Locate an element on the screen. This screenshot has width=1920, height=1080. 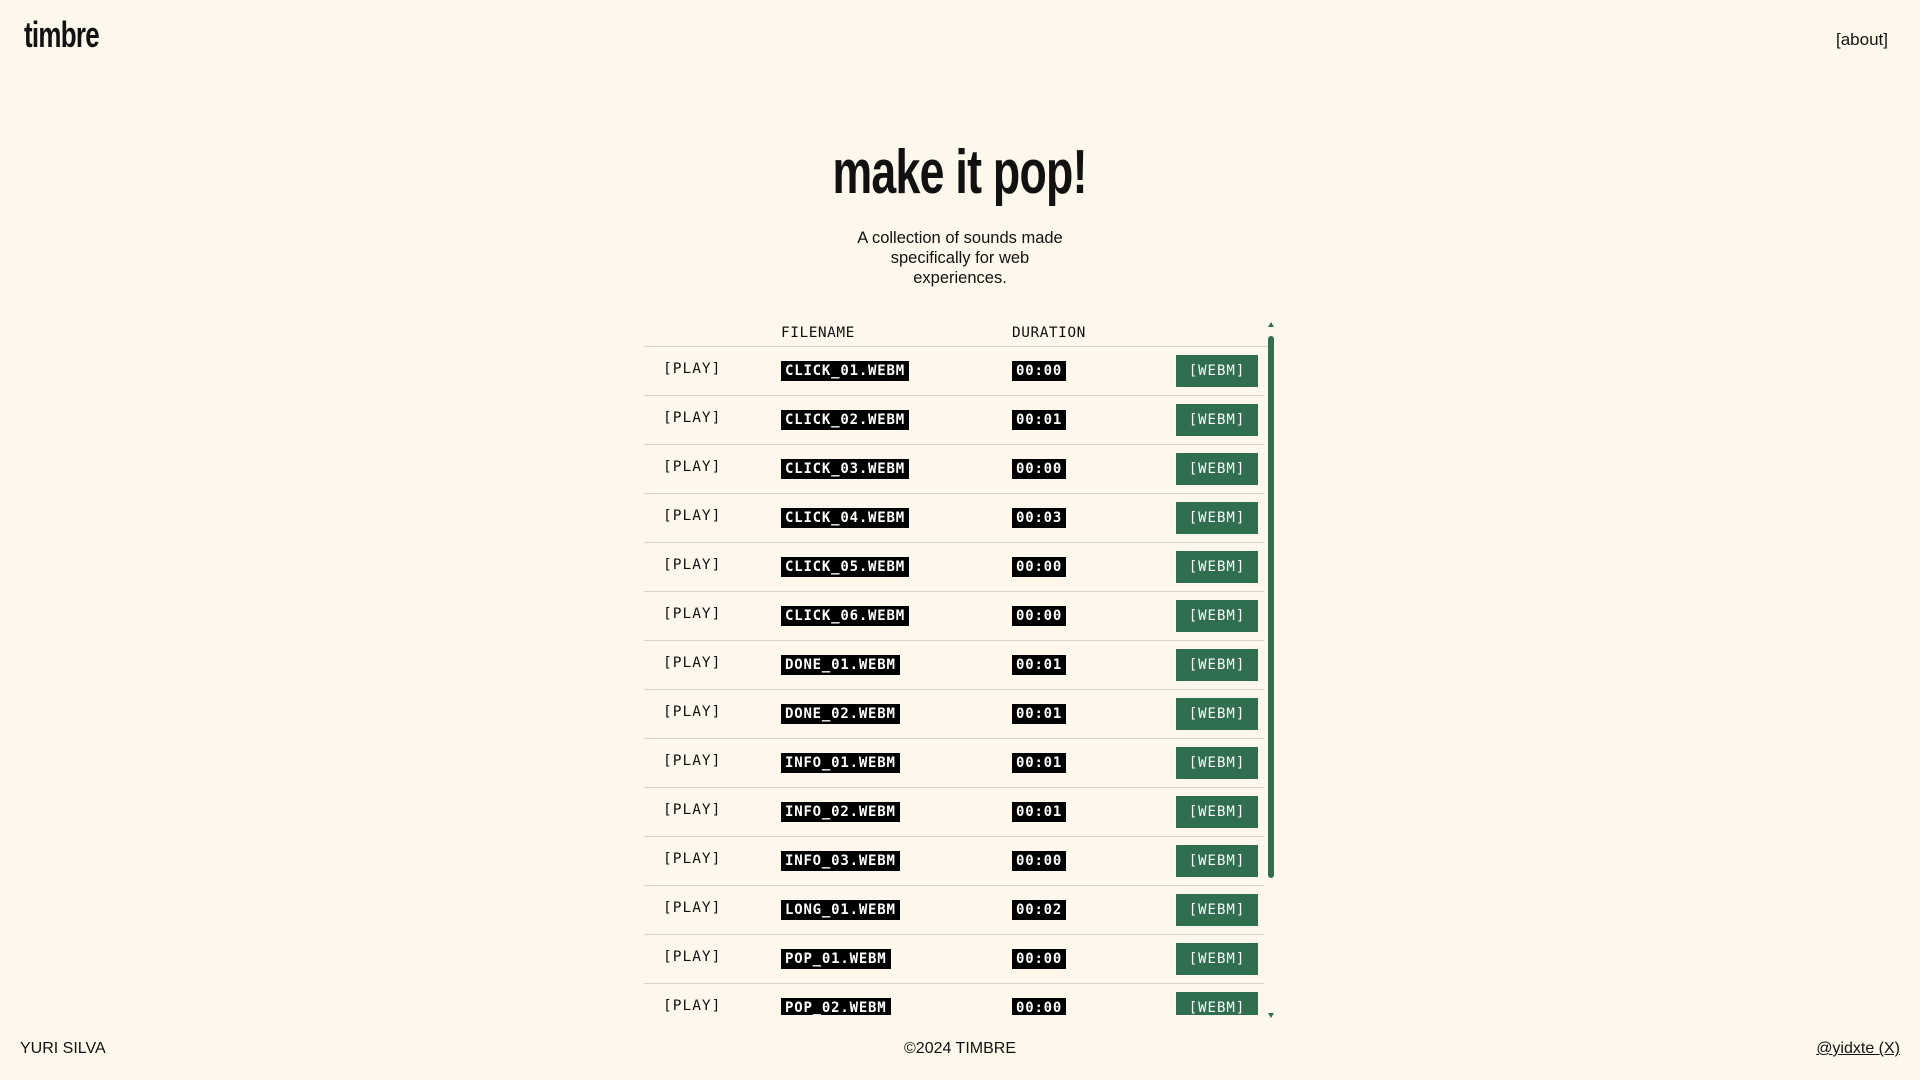
table-row: [PLAY] INFO_01.WEBM 00:01 [WEBM] is located at coordinates (954, 763).